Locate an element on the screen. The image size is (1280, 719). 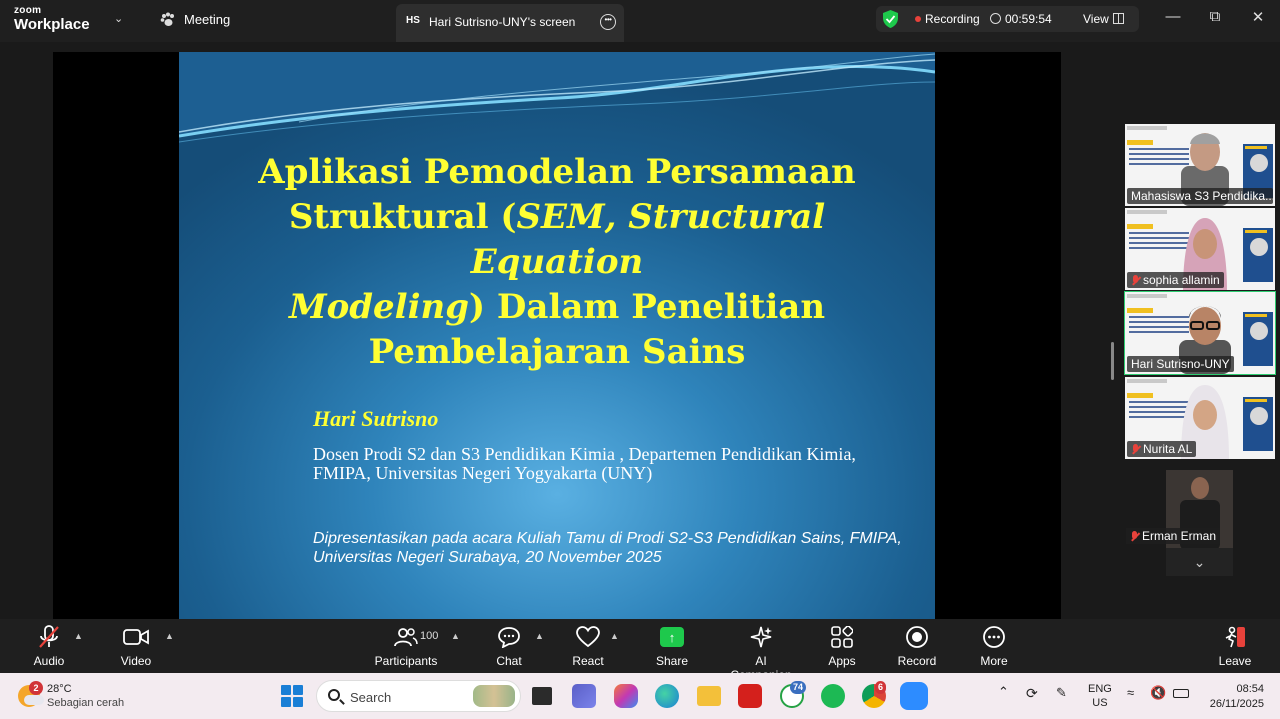
restore-button: ⧉ is located at coordinates (1215, 16).